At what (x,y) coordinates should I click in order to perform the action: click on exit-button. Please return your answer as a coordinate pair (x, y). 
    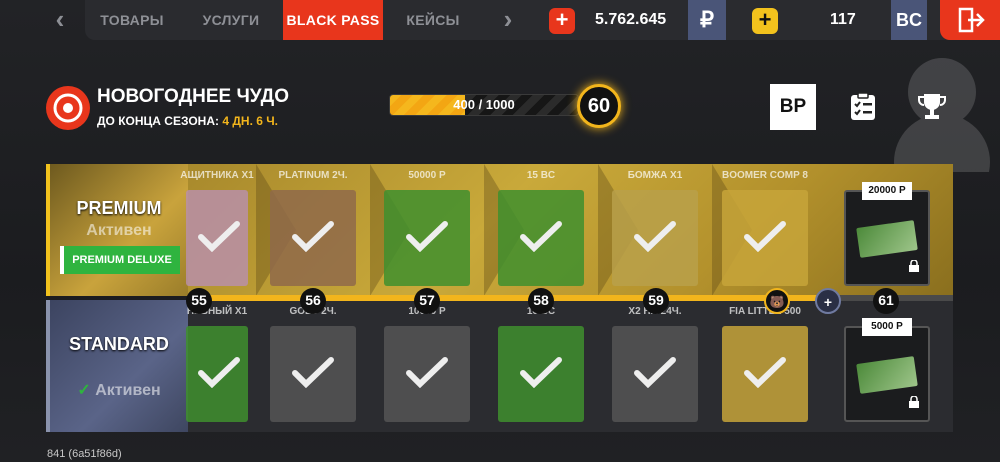
    Looking at the image, I should click on (970, 20).